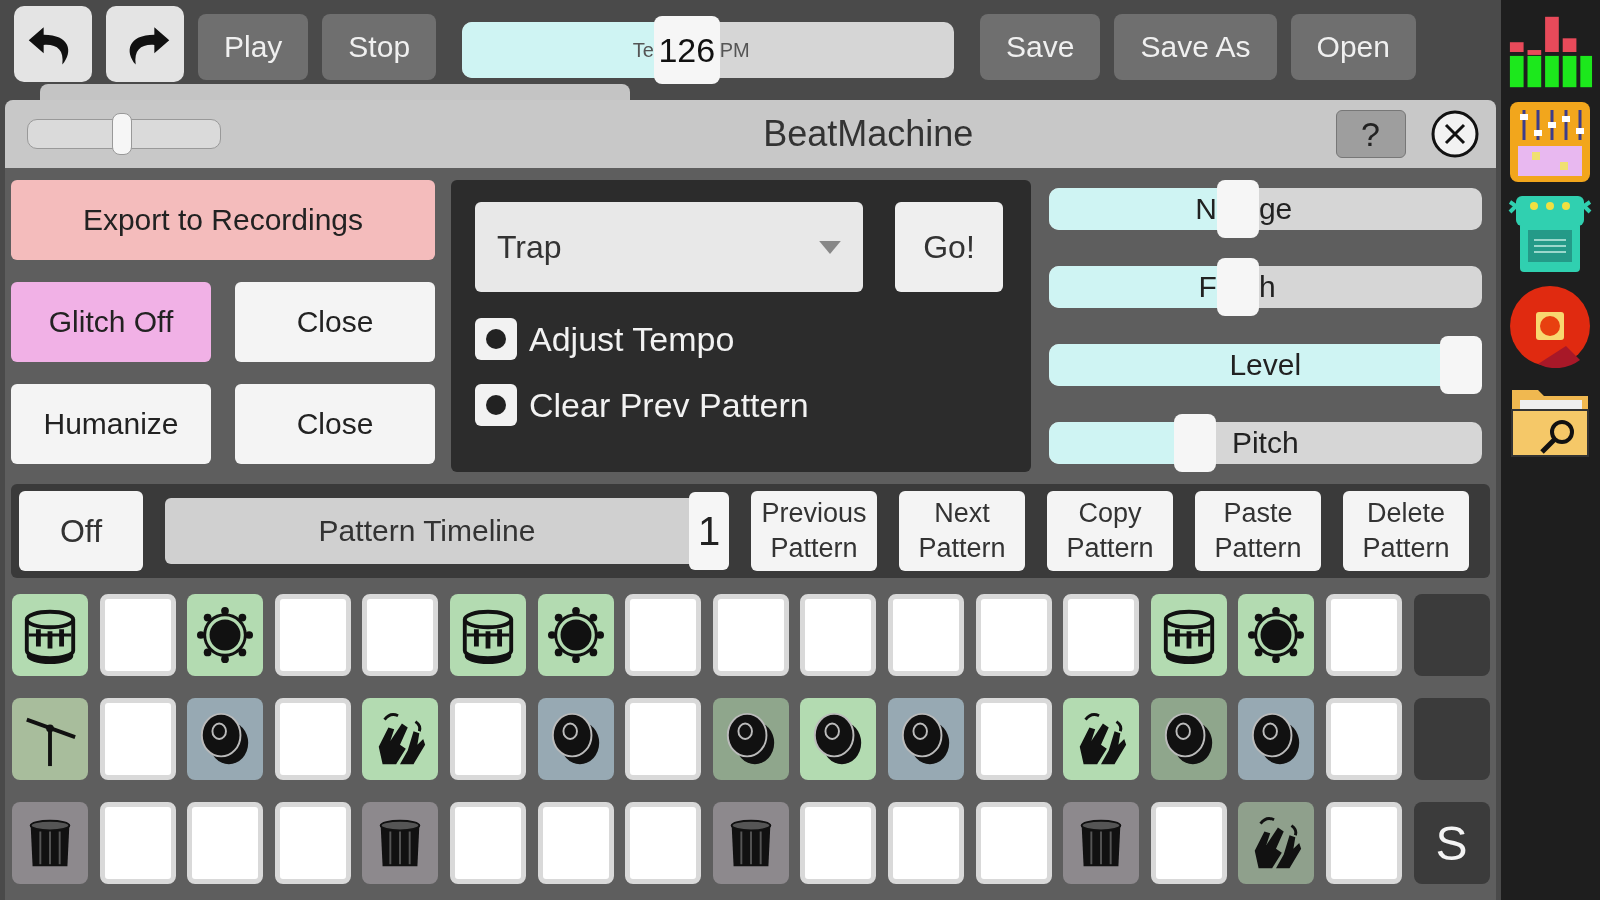 Image resolution: width=1600 pixels, height=900 pixels. What do you see at coordinates (1258, 531) in the screenshot?
I see `pattern-button: Paste Pattern` at bounding box center [1258, 531].